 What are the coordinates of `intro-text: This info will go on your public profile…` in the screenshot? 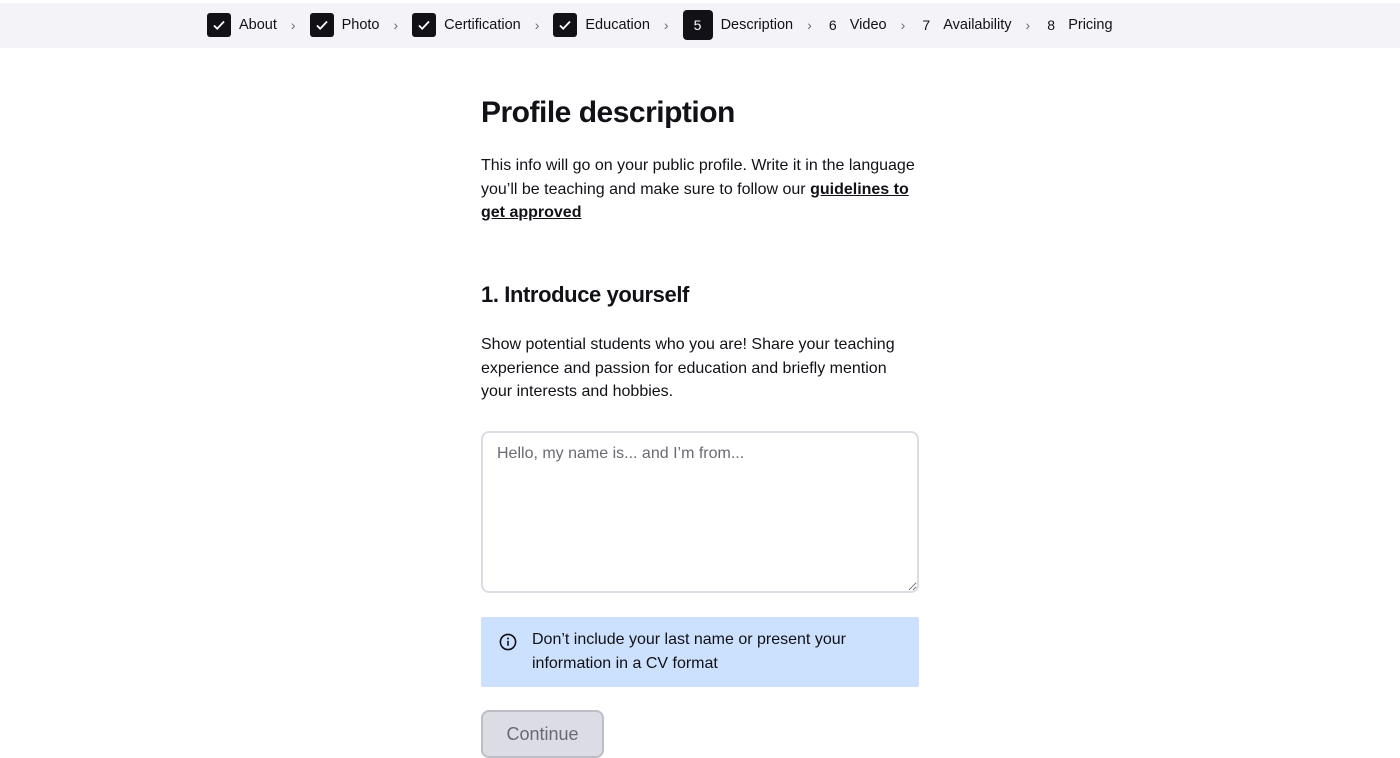 It's located at (700, 189).